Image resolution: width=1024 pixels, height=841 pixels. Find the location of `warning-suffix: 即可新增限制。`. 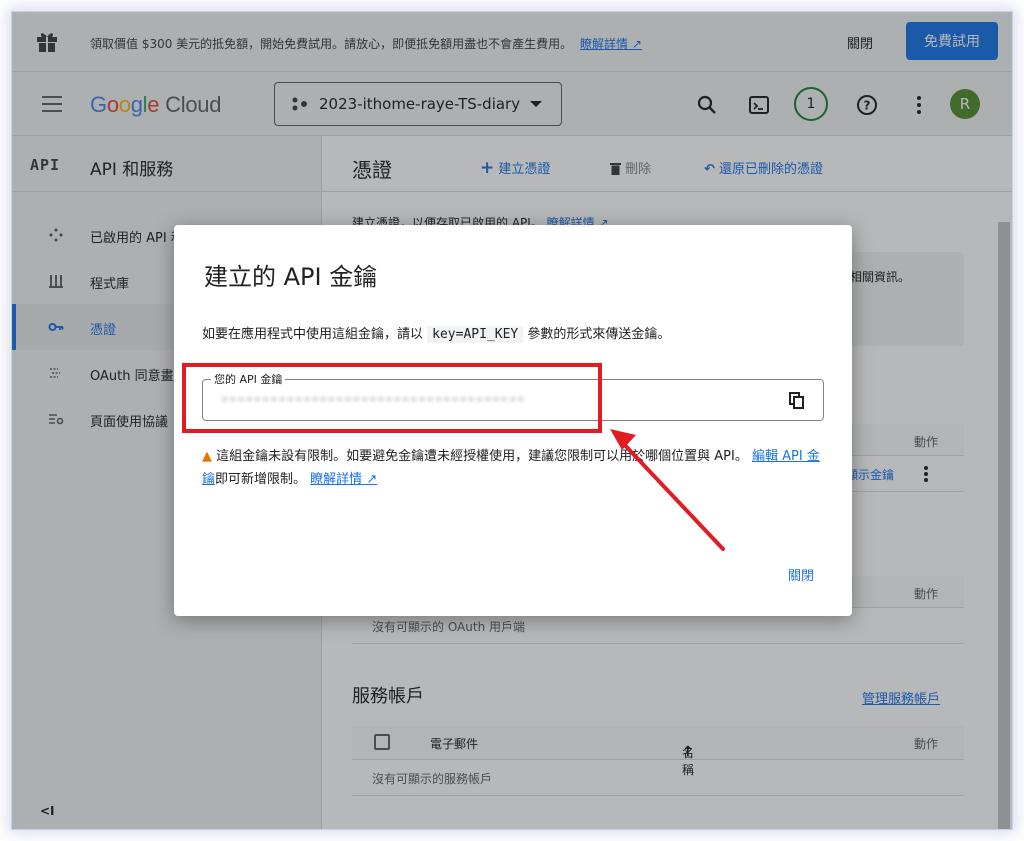

warning-suffix: 即可新增限制。 is located at coordinates (261, 479).